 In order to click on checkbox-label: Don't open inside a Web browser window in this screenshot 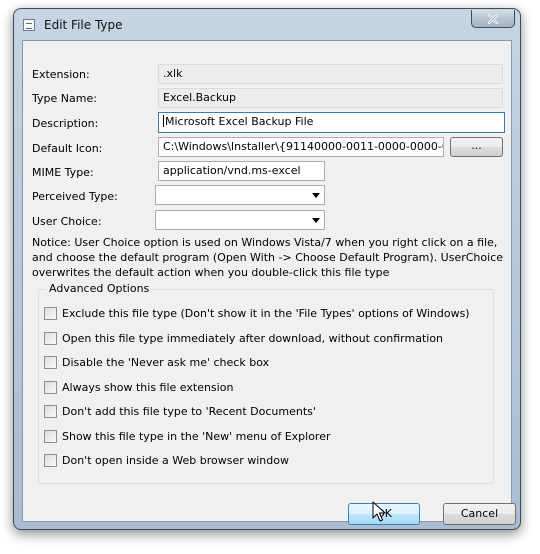, I will do `click(175, 460)`.